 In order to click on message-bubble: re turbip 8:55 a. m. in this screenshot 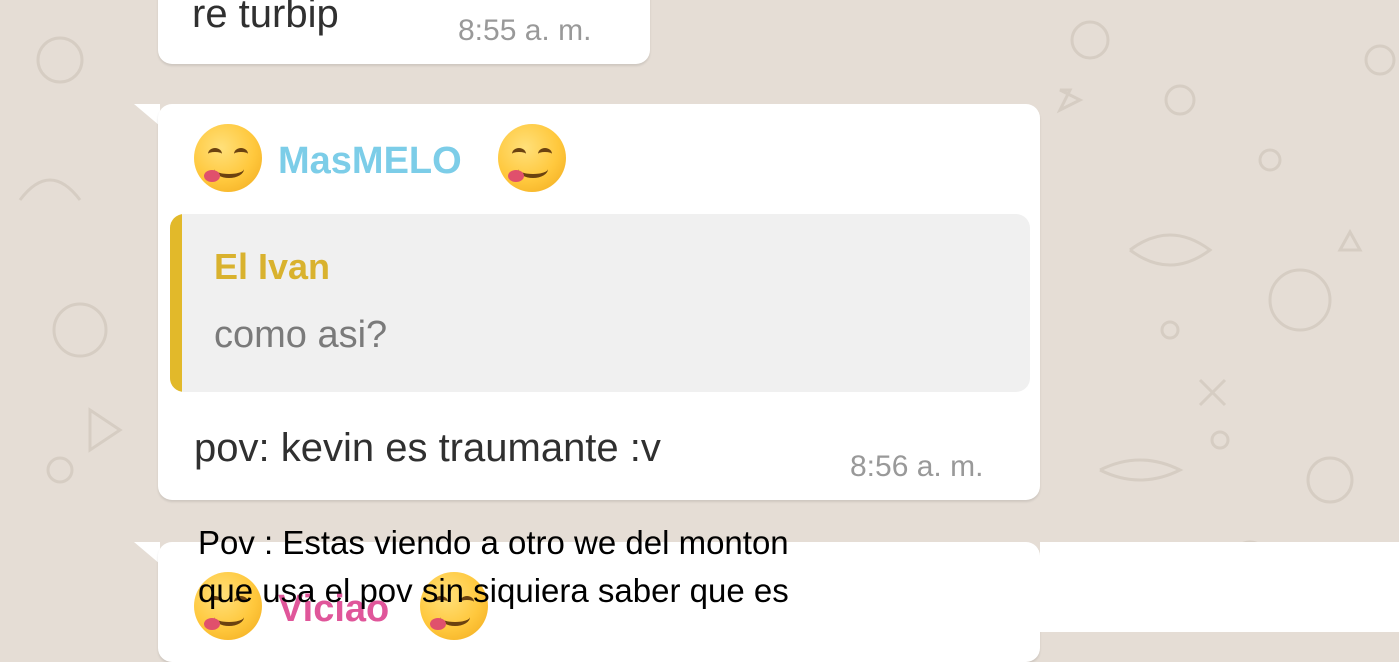, I will do `click(404, 32)`.